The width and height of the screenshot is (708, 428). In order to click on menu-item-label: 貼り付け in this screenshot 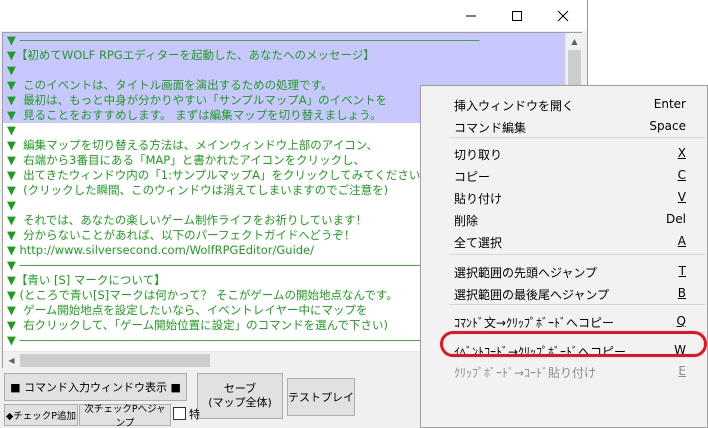, I will do `click(478, 199)`.